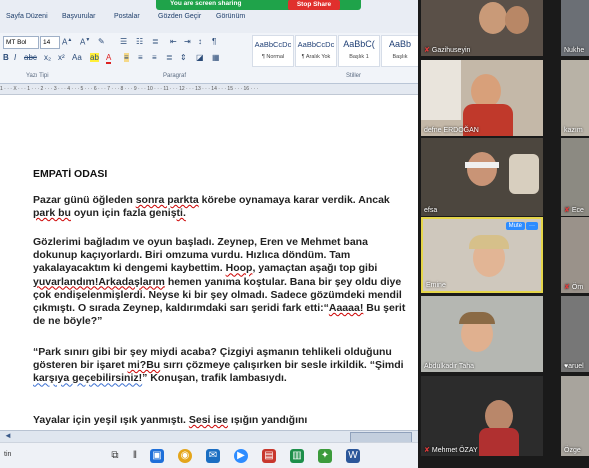 This screenshot has width=589, height=468. Describe the element at coordinates (144, 365) in the screenshot. I see `spellcheck-word: mi?Bu` at that location.